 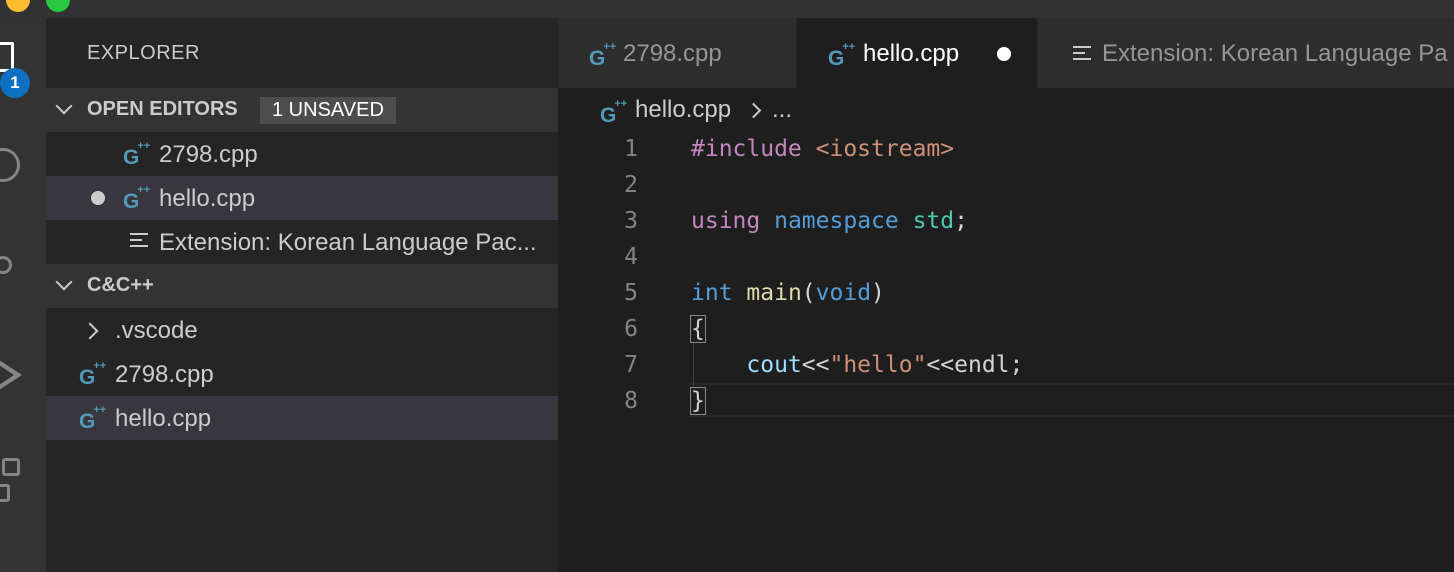 What do you see at coordinates (631, 401) in the screenshot?
I see `line-number: 8` at bounding box center [631, 401].